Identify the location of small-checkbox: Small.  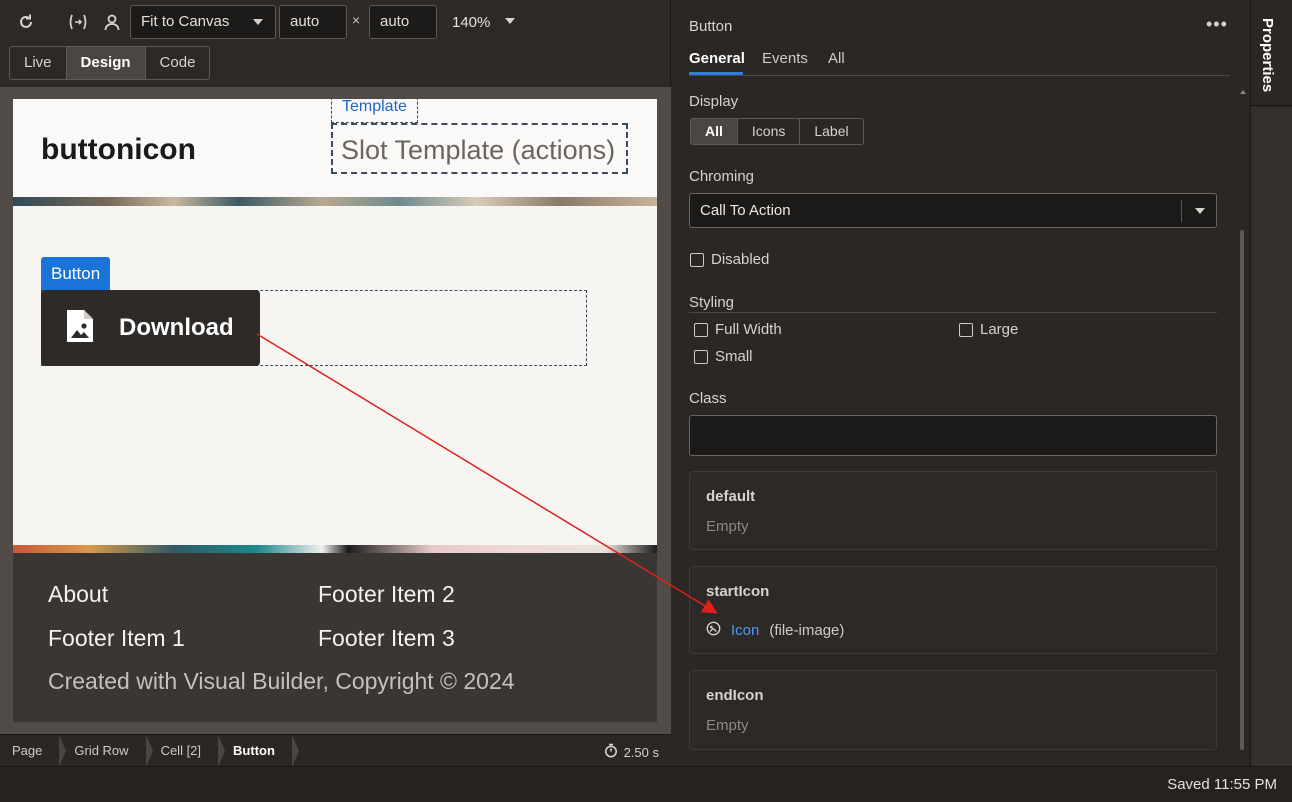
(723, 356).